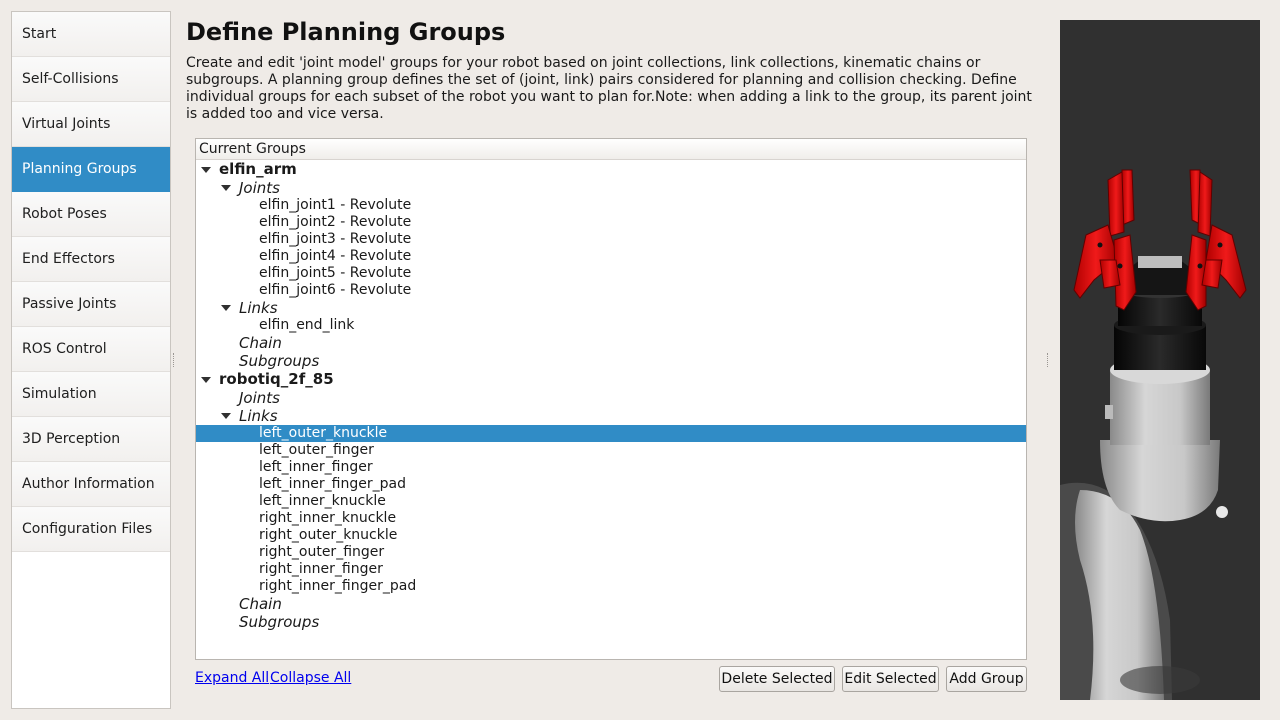 The image size is (1280, 720). What do you see at coordinates (611, 586) in the screenshot?
I see `tree-link-item: right_inner_finger_pad` at bounding box center [611, 586].